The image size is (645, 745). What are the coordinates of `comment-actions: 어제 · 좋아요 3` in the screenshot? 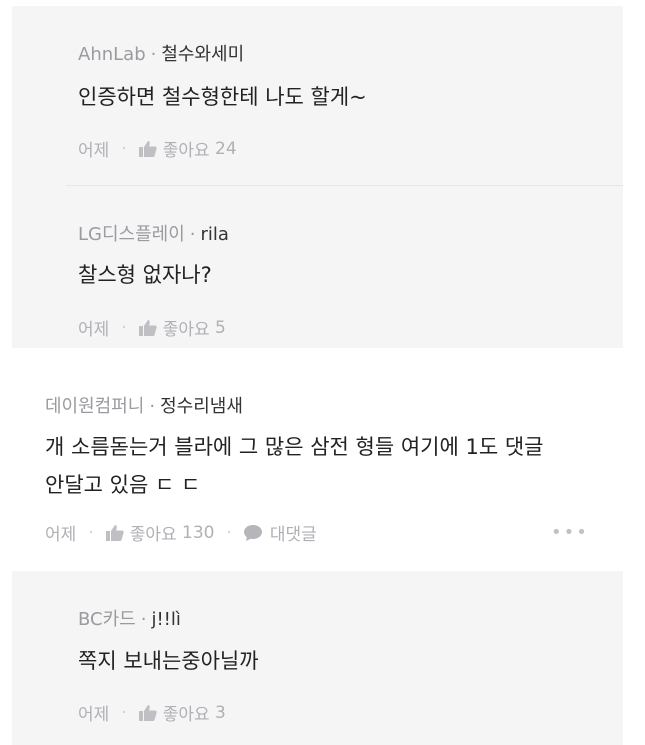 It's located at (152, 713).